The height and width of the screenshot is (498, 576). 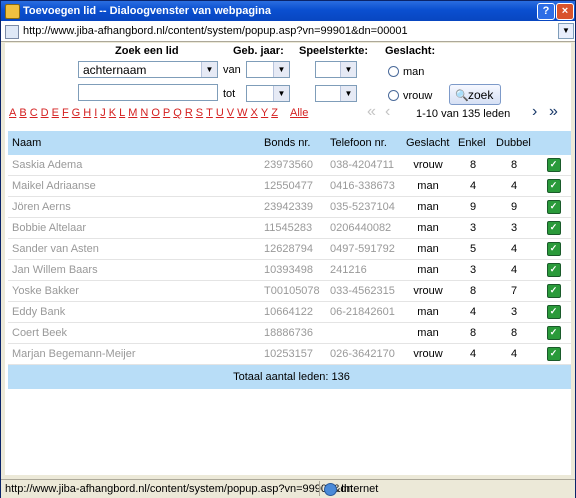 What do you see at coordinates (147, 51) in the screenshot?
I see `zoek-label: Zoek een lid` at bounding box center [147, 51].